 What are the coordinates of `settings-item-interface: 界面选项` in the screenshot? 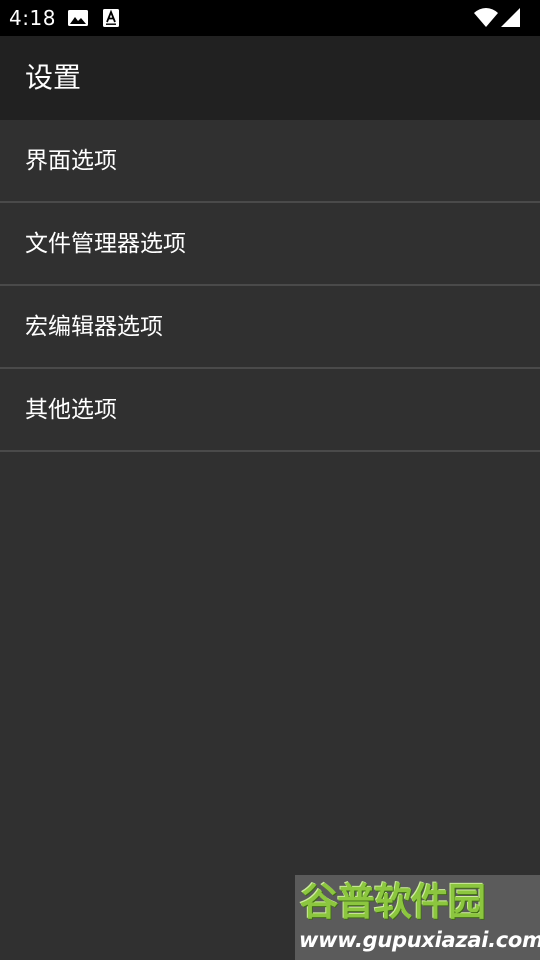 It's located at (270, 161).